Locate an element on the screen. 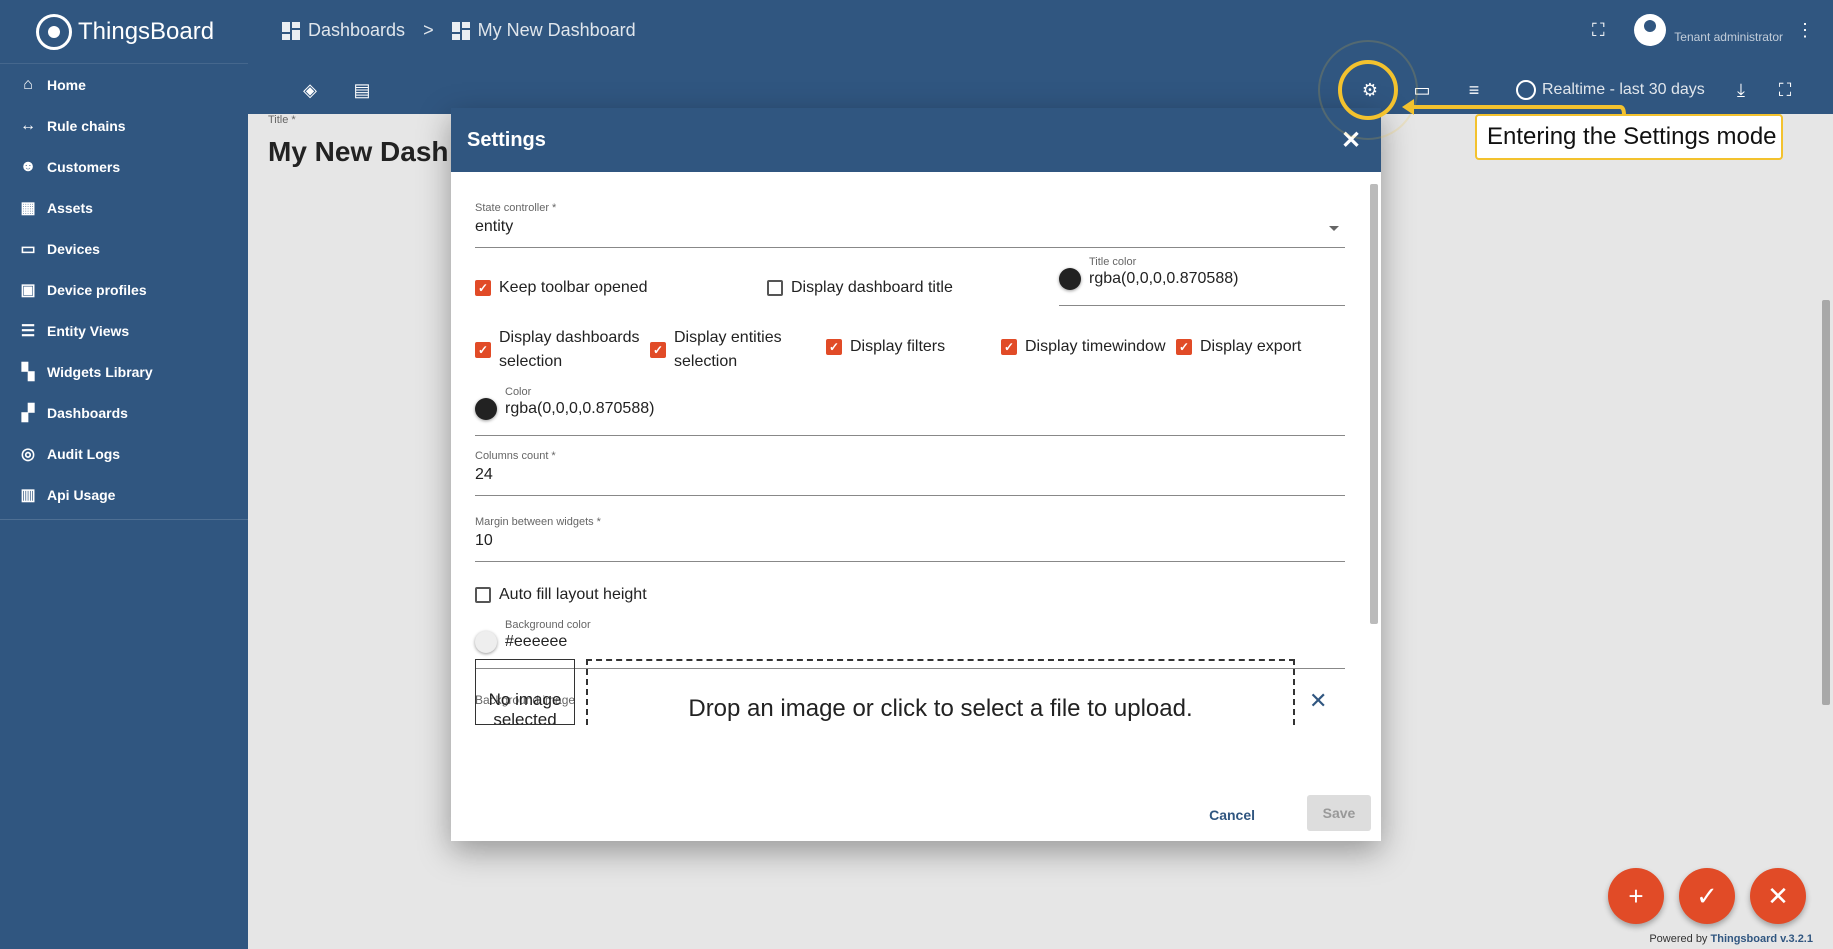 The width and height of the screenshot is (1833, 949). page-scrollbar is located at coordinates (1826, 563).